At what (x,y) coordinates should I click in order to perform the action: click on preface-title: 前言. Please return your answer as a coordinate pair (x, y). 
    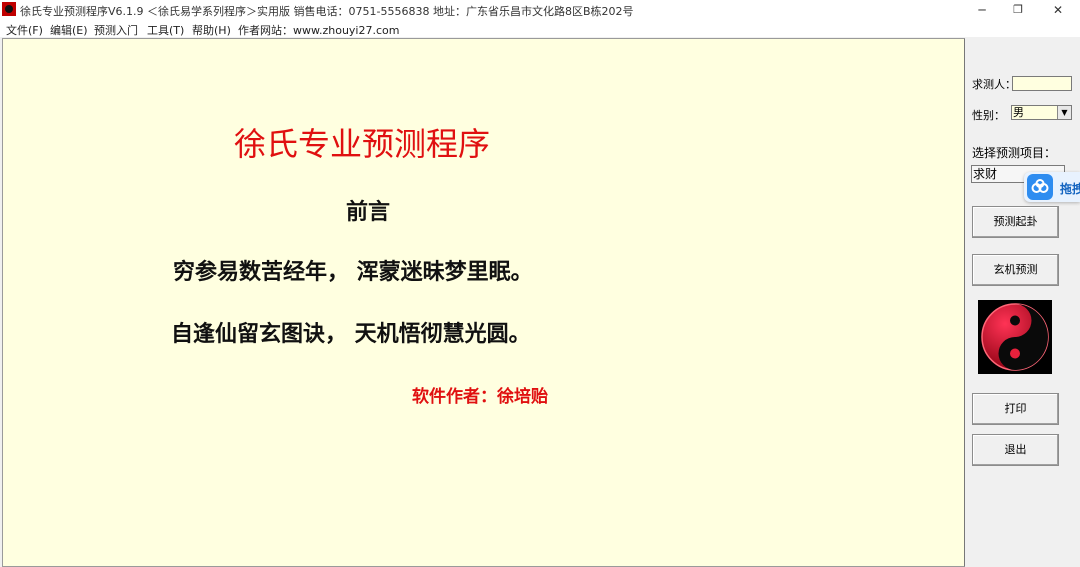
    Looking at the image, I should click on (368, 212).